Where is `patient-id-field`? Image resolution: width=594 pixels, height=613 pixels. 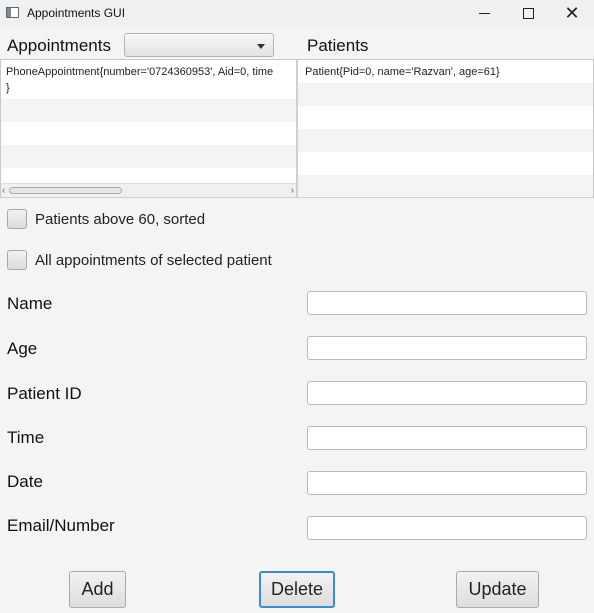 patient-id-field is located at coordinates (447, 393).